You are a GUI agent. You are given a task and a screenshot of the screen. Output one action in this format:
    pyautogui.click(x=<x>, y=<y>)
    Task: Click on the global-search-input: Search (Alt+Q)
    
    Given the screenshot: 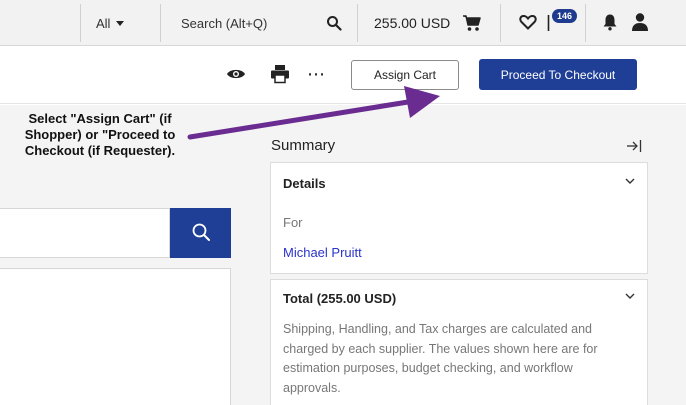 What is the action you would take?
    pyautogui.click(x=224, y=23)
    